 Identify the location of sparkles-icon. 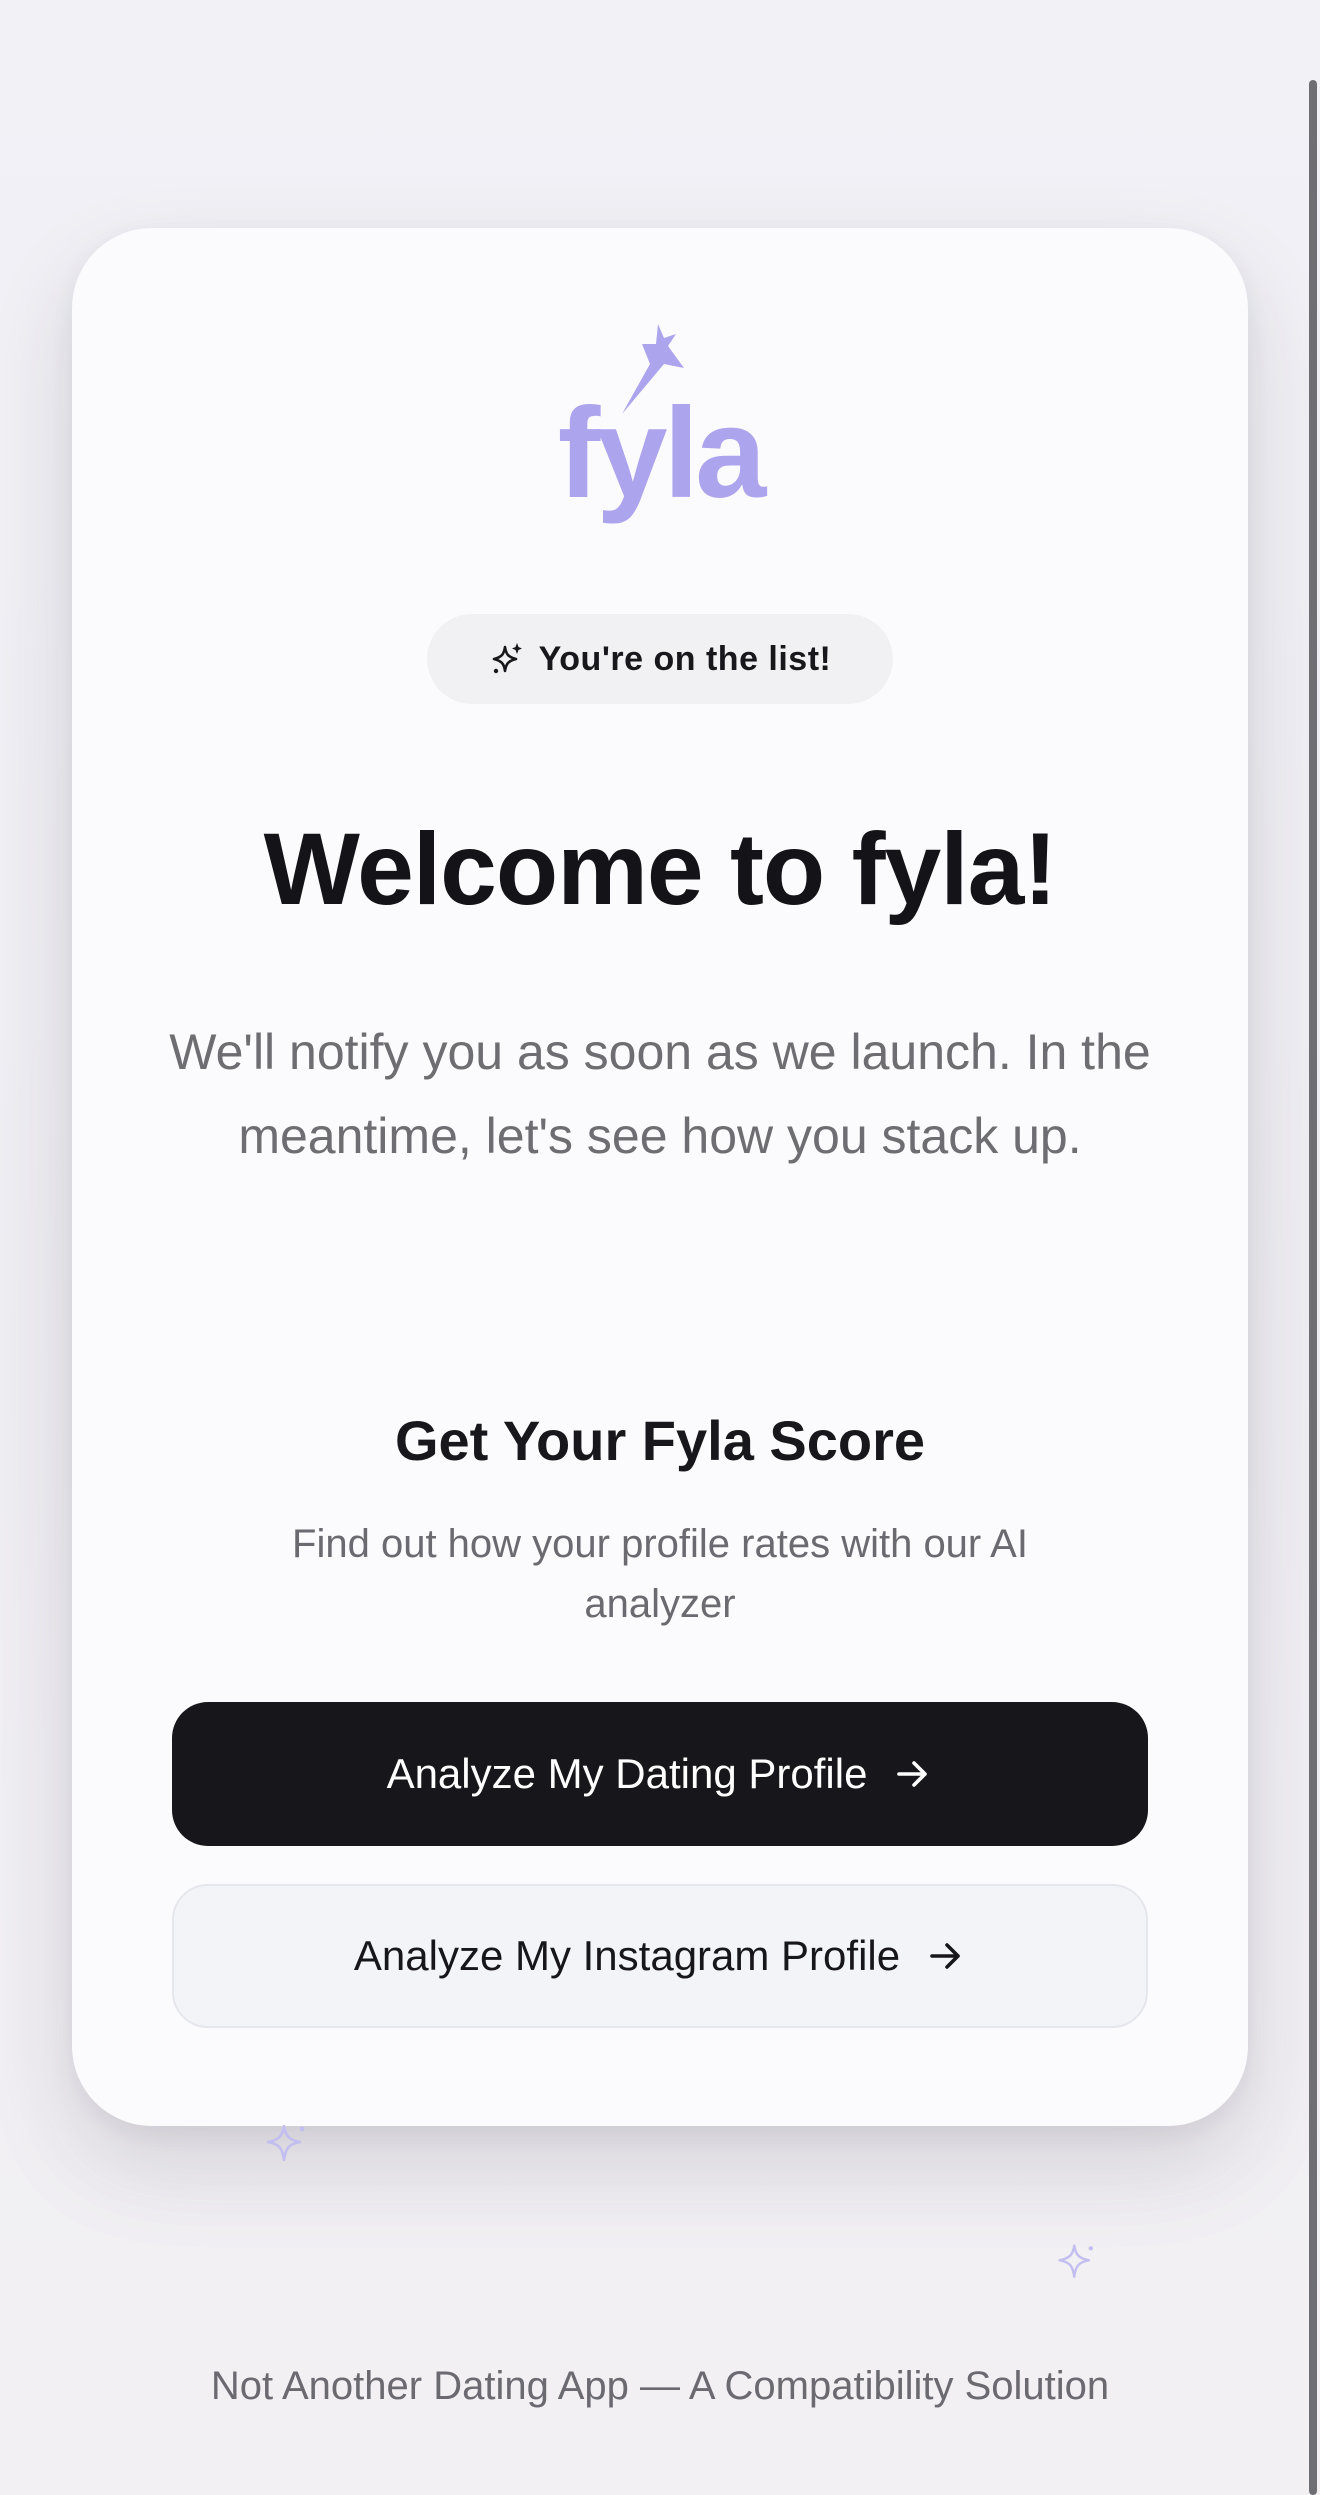
(507, 658).